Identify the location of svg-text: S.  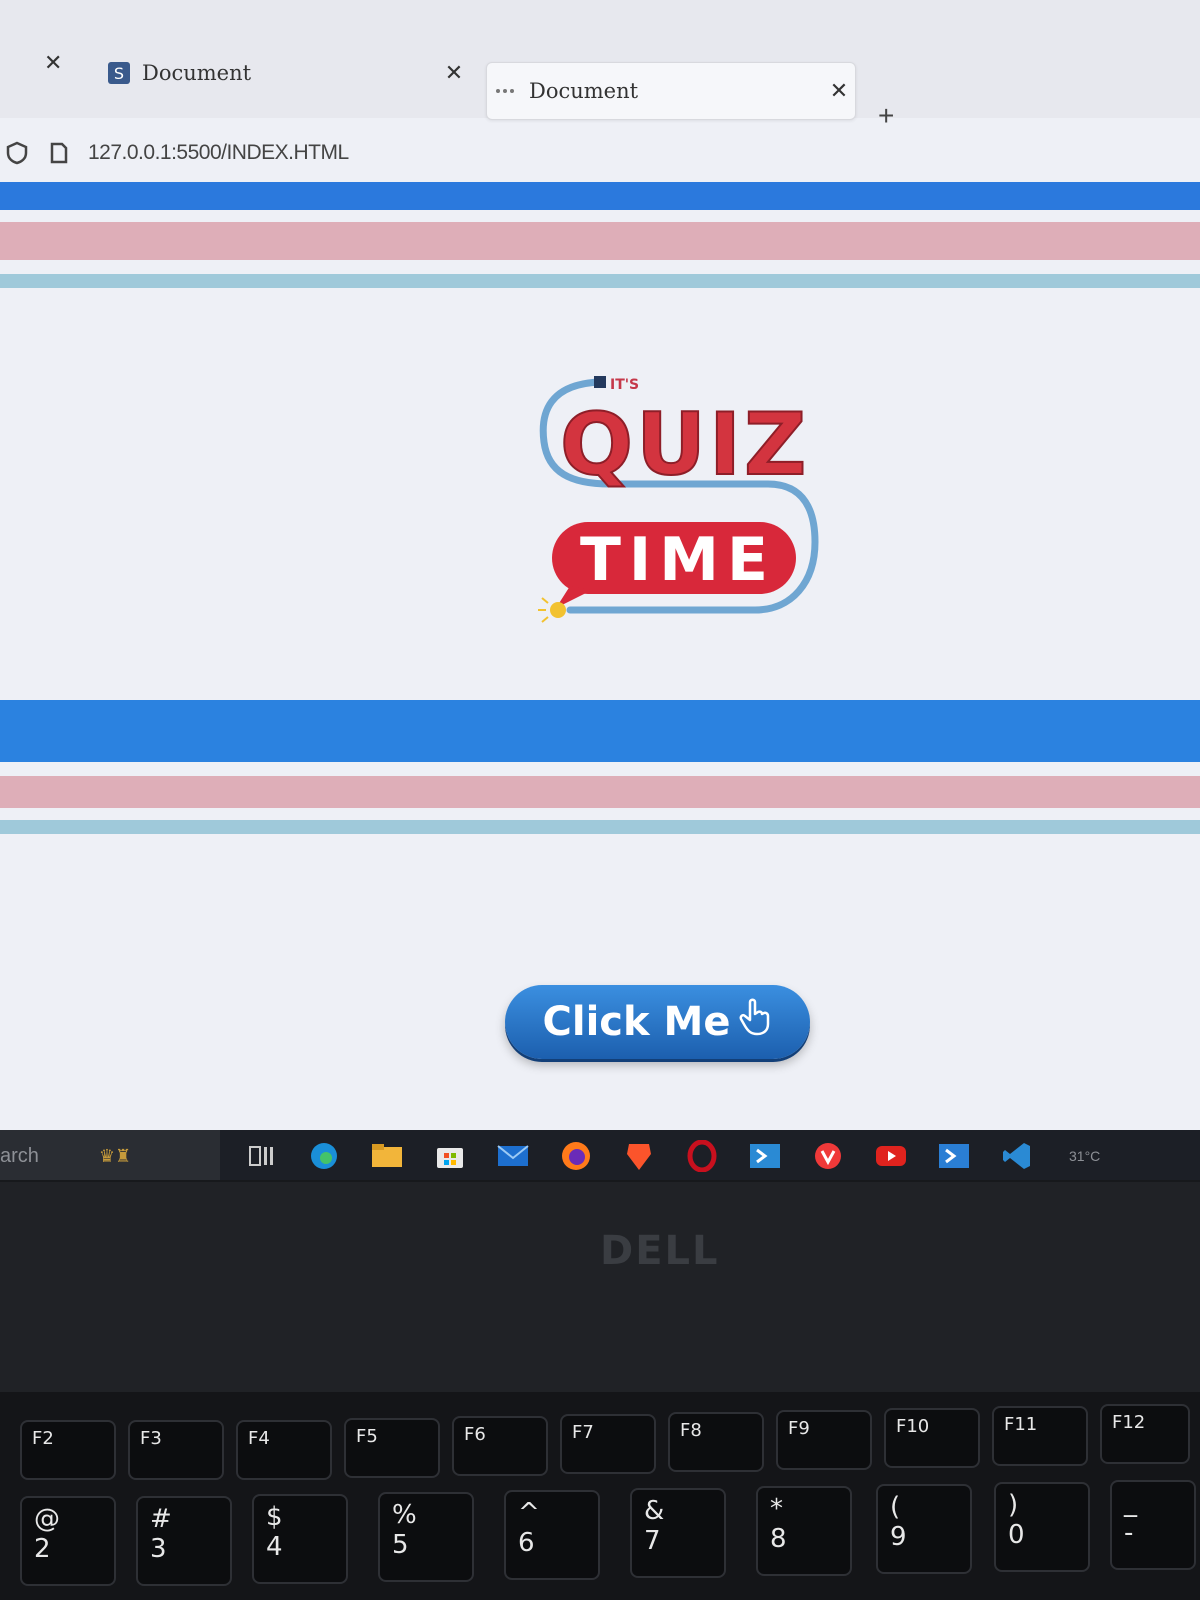
(119, 73).